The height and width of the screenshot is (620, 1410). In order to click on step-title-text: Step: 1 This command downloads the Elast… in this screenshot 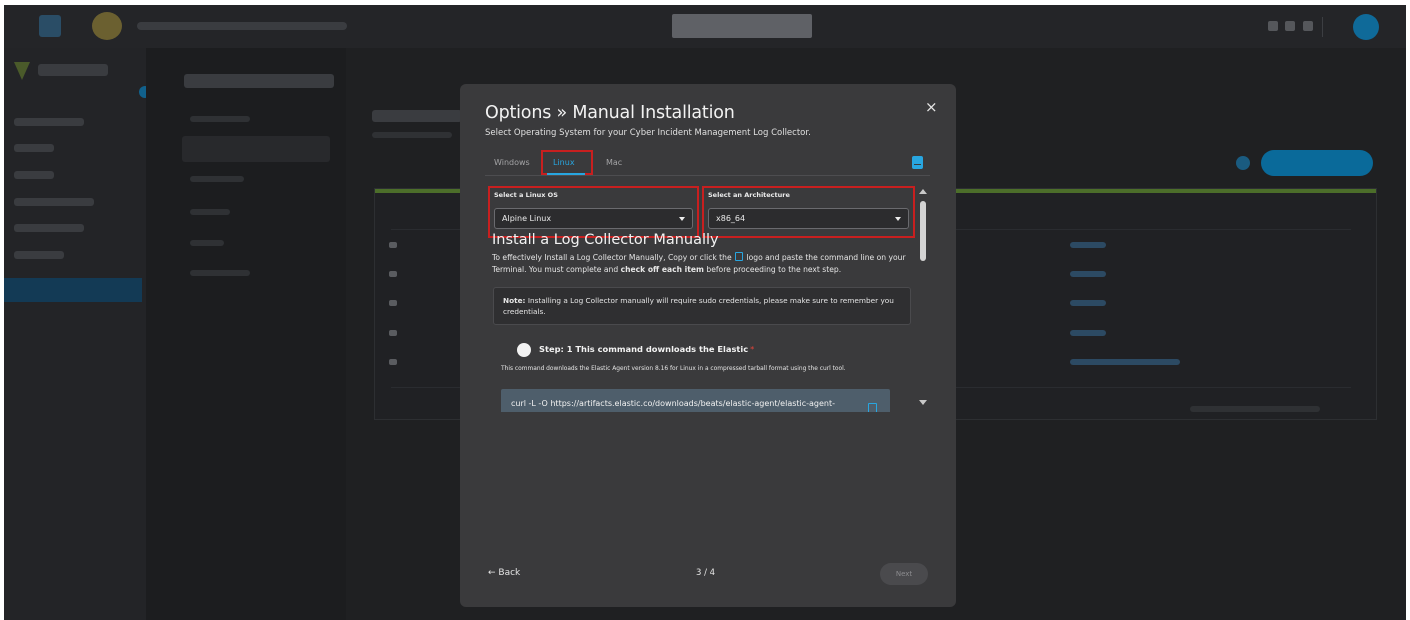, I will do `click(644, 349)`.